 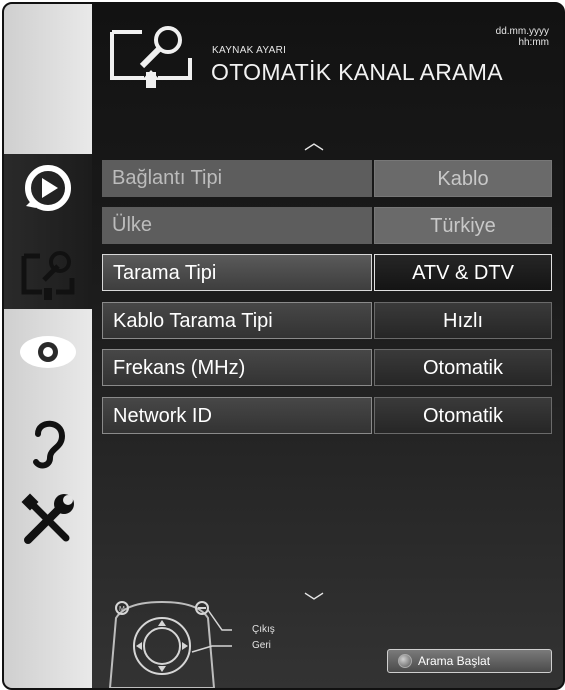 What do you see at coordinates (463, 225) in the screenshot?
I see `menu-row-value: Türkiye` at bounding box center [463, 225].